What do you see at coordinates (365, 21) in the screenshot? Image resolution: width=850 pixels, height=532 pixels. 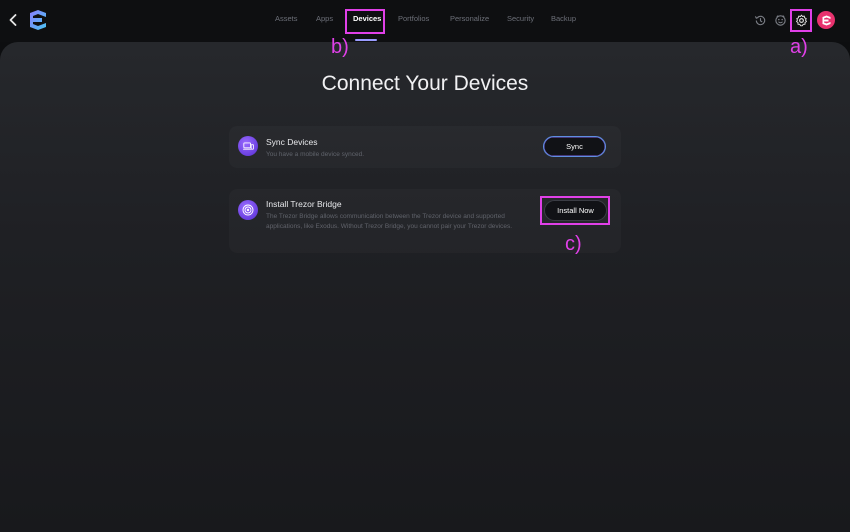 I see `annotation-box-b` at bounding box center [365, 21].